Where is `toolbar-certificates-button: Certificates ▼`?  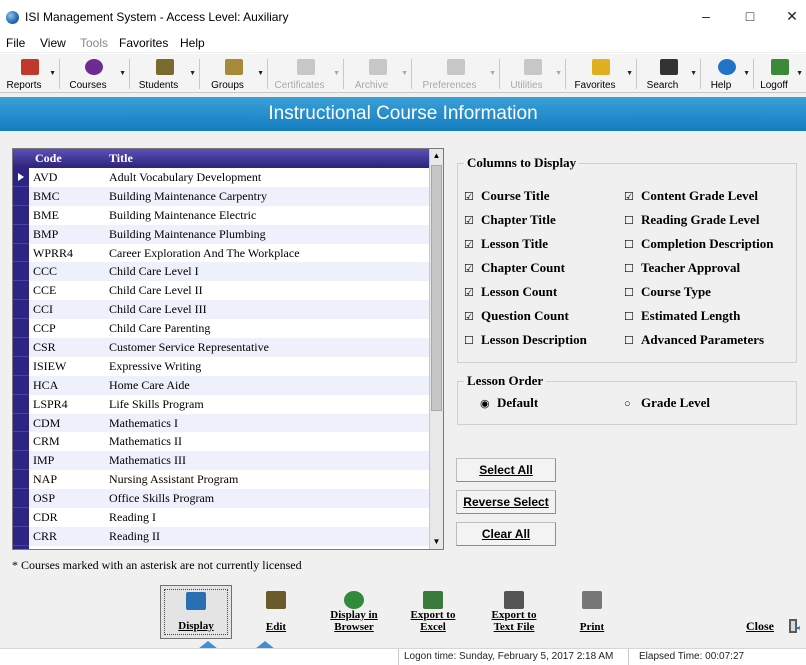 toolbar-certificates-button: Certificates ▼ is located at coordinates (305, 74).